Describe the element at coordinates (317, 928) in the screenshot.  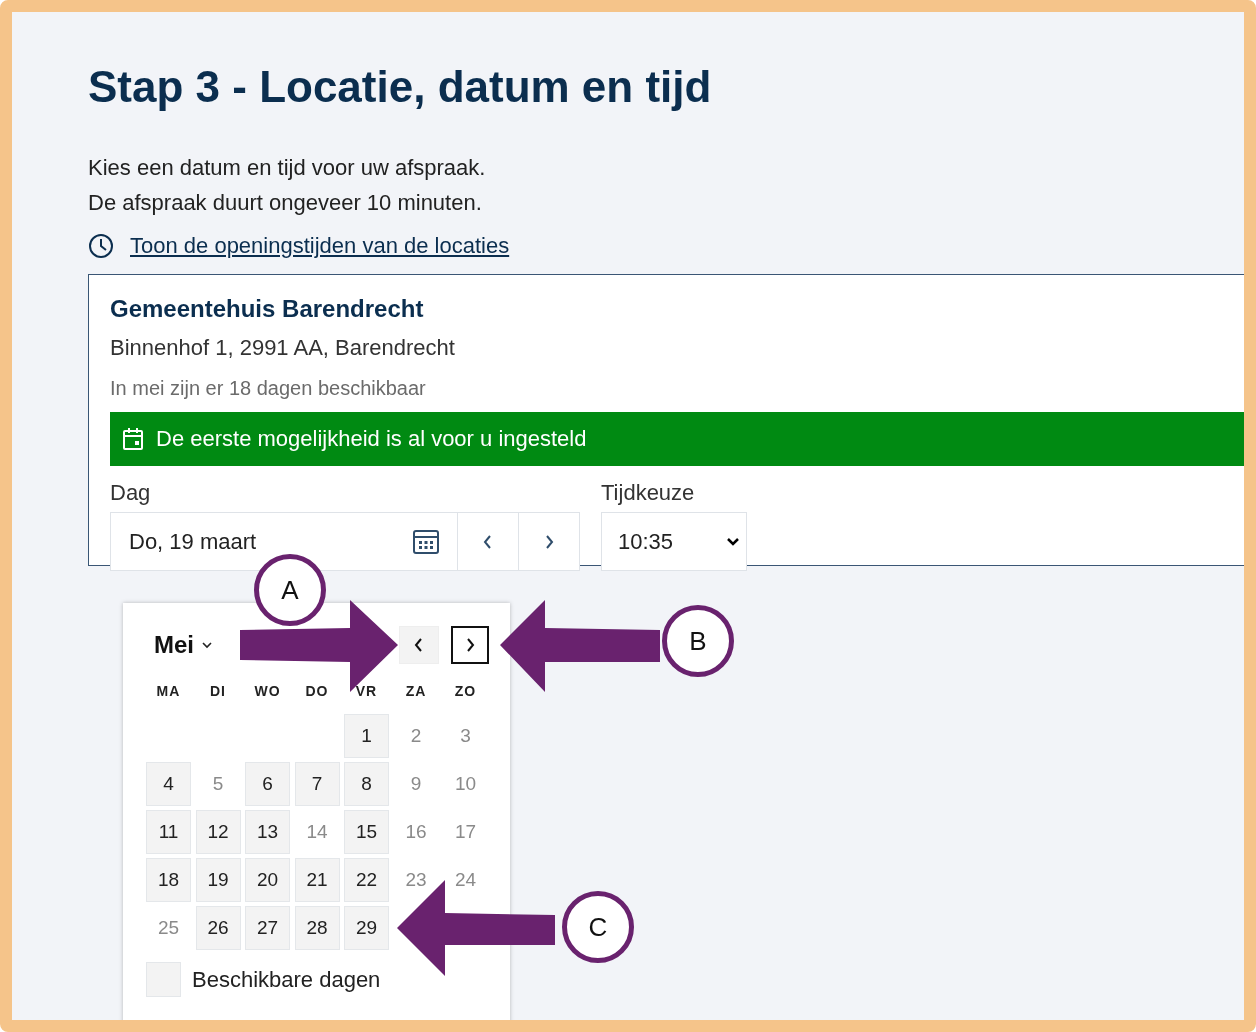
I see `calendar-day: 28` at that location.